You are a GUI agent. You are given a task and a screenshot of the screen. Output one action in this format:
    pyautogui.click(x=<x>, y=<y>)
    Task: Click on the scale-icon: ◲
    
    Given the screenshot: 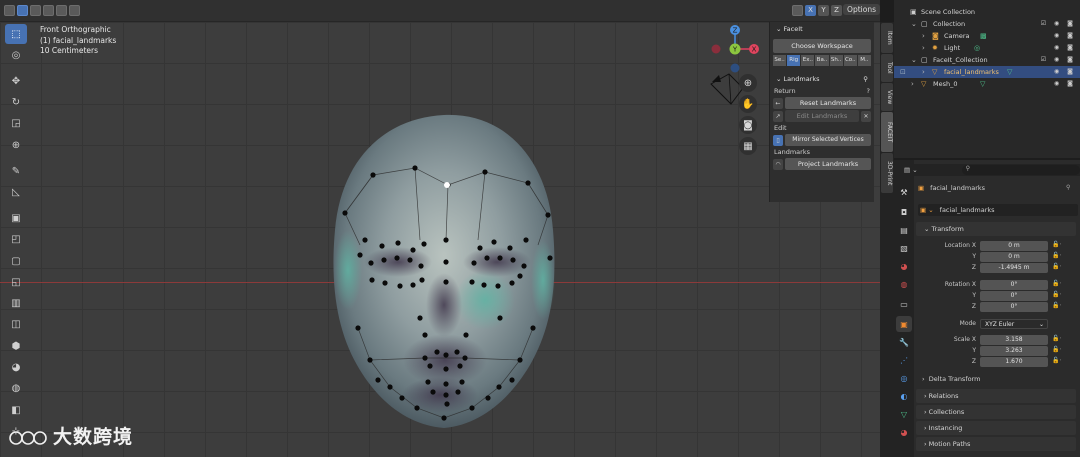 What is the action you would take?
    pyautogui.click(x=16, y=124)
    